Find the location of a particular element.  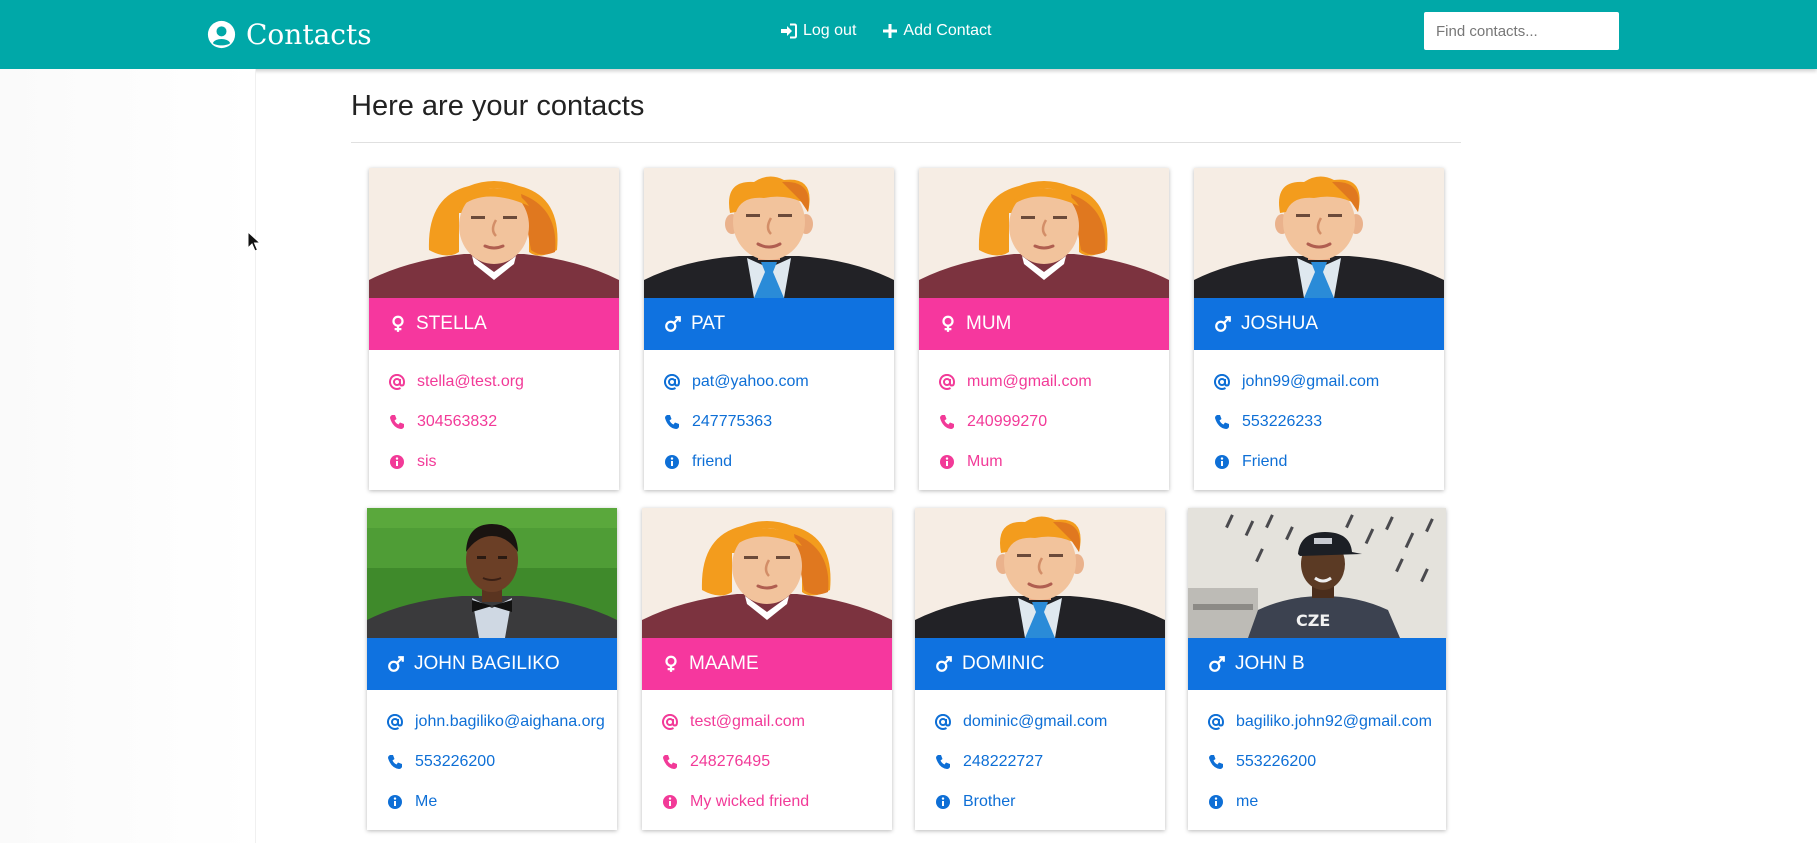

contact-info: john99@gmail.com 553226233 Friend is located at coordinates (1296, 422).